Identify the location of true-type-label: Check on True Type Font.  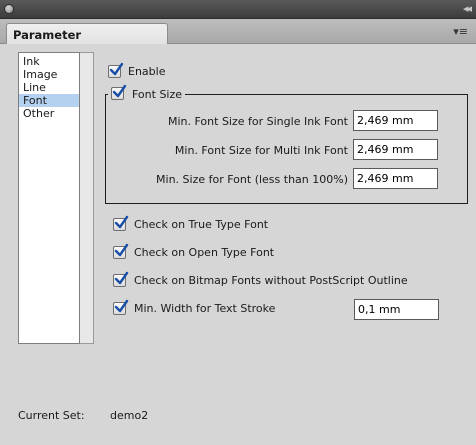
(201, 224).